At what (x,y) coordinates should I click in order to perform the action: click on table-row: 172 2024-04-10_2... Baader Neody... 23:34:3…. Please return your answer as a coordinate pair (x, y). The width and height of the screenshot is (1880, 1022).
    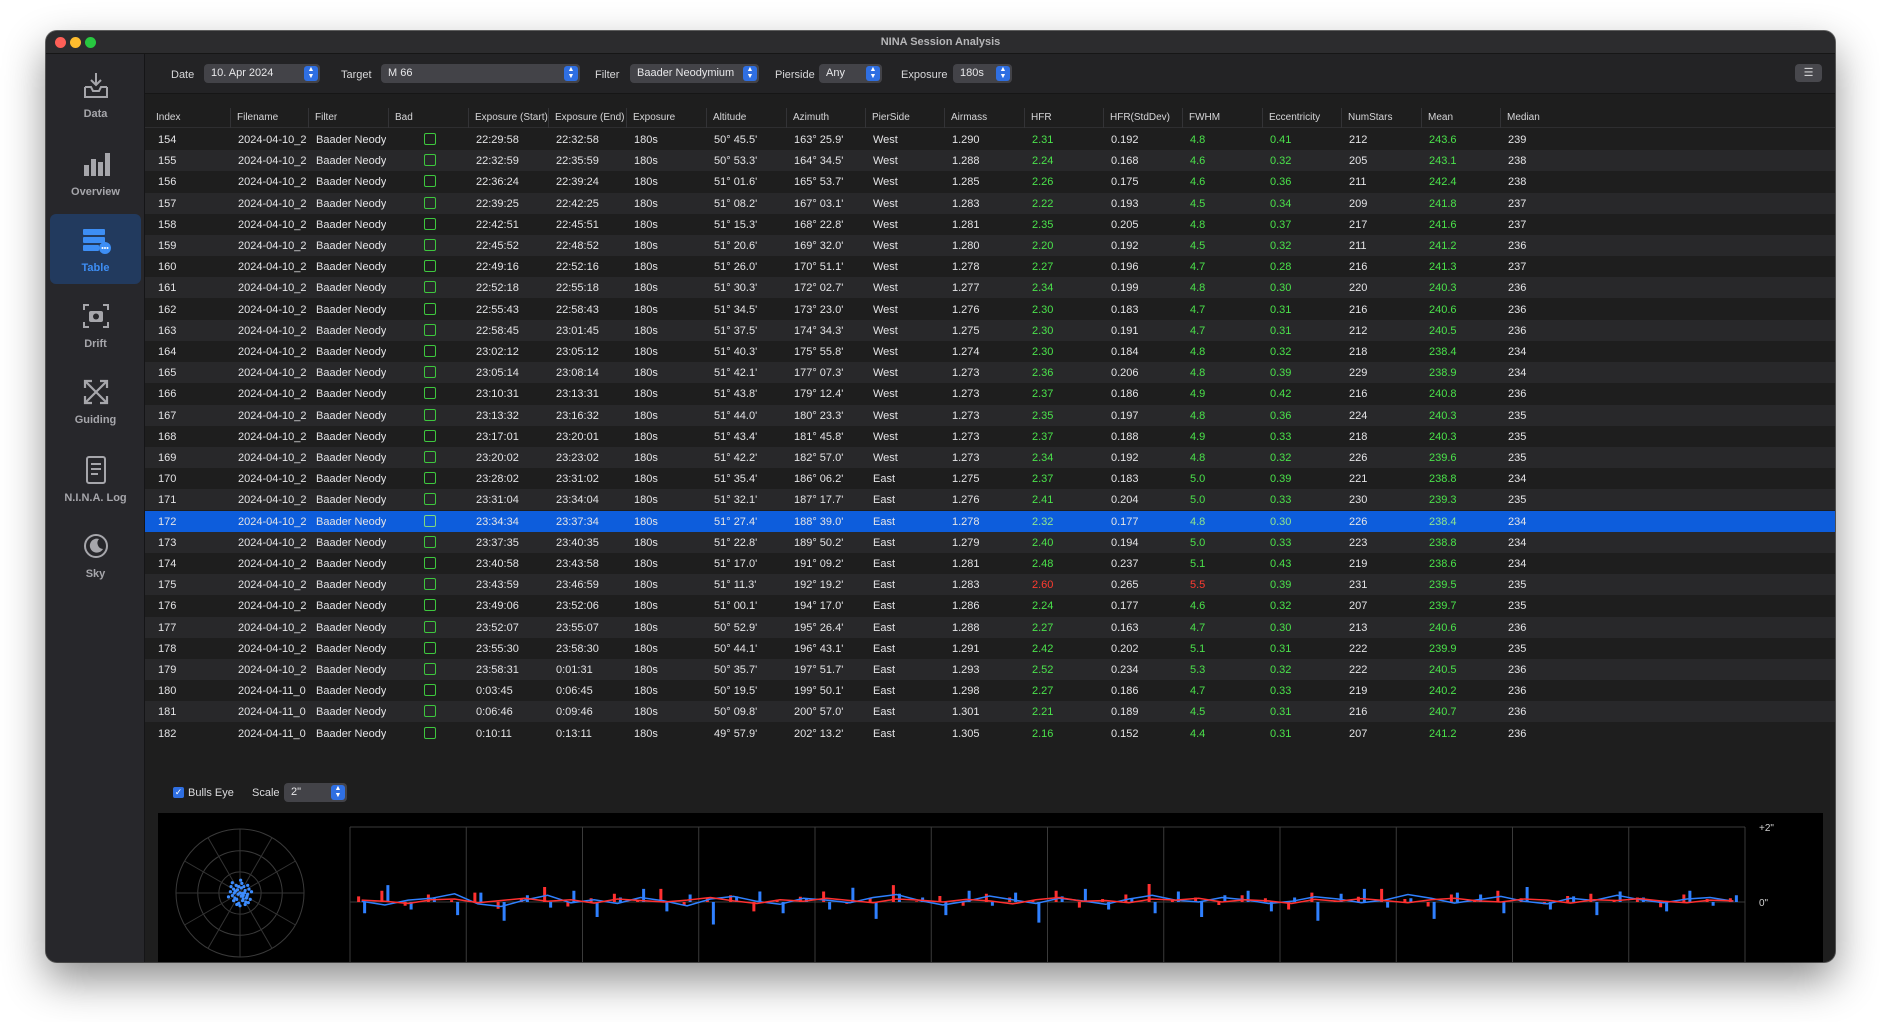
    Looking at the image, I should click on (990, 521).